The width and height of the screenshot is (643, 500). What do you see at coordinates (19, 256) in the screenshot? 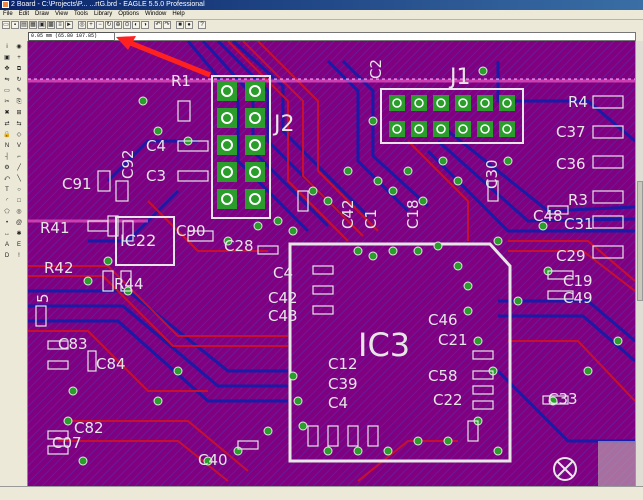
I see `errors-icon: !` at bounding box center [19, 256].